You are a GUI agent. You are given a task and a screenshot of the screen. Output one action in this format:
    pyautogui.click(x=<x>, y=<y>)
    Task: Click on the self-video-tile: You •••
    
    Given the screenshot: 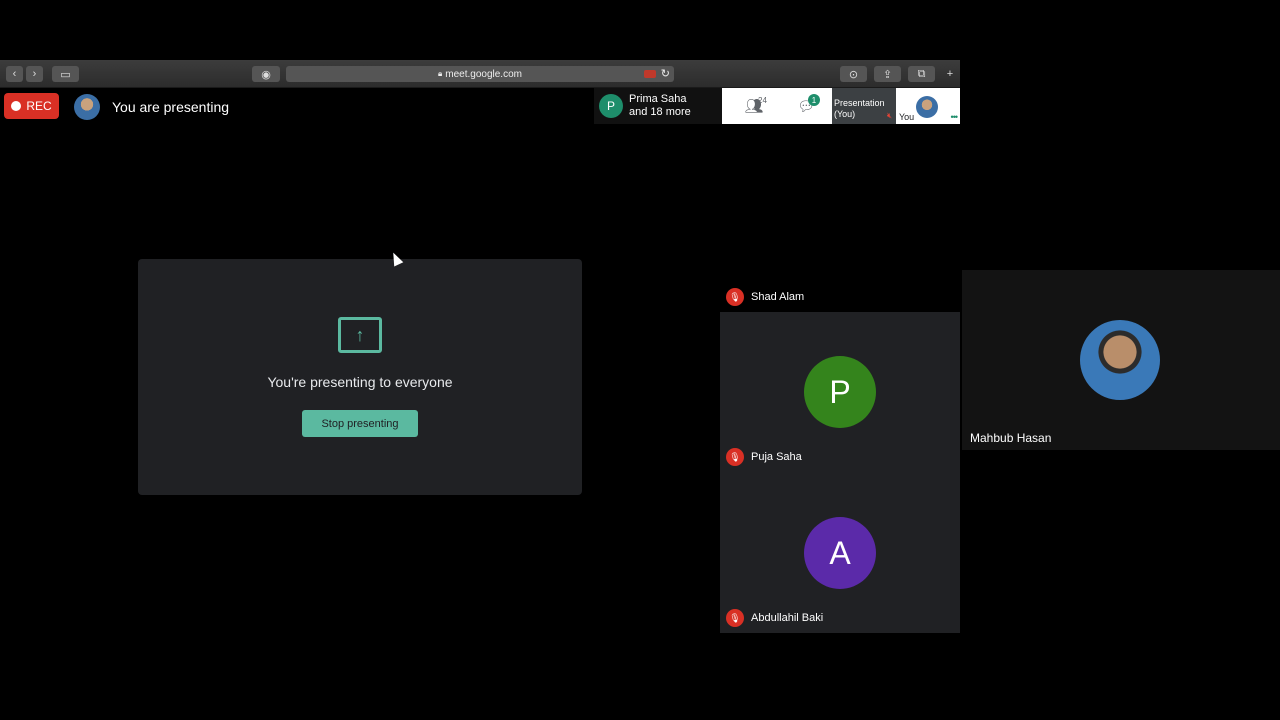 What is the action you would take?
    pyautogui.click(x=928, y=106)
    